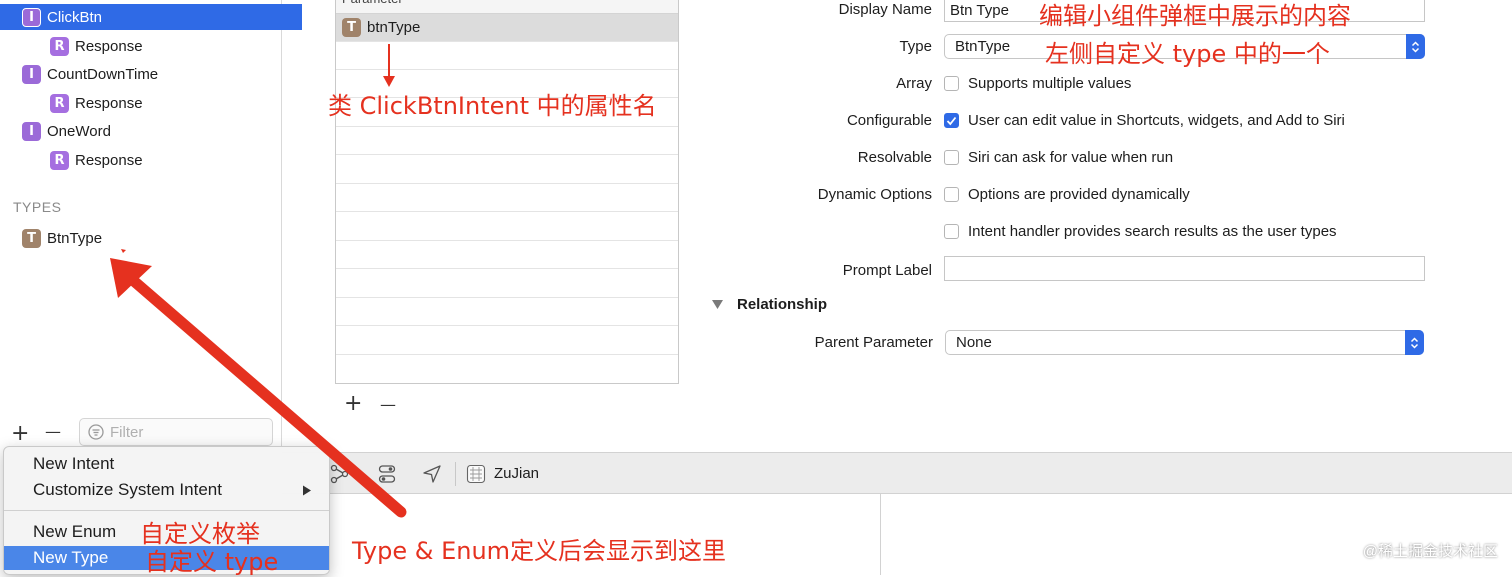 The width and height of the screenshot is (1512, 577). Describe the element at coordinates (123, 251) in the screenshot. I see `annotation-mark` at that location.